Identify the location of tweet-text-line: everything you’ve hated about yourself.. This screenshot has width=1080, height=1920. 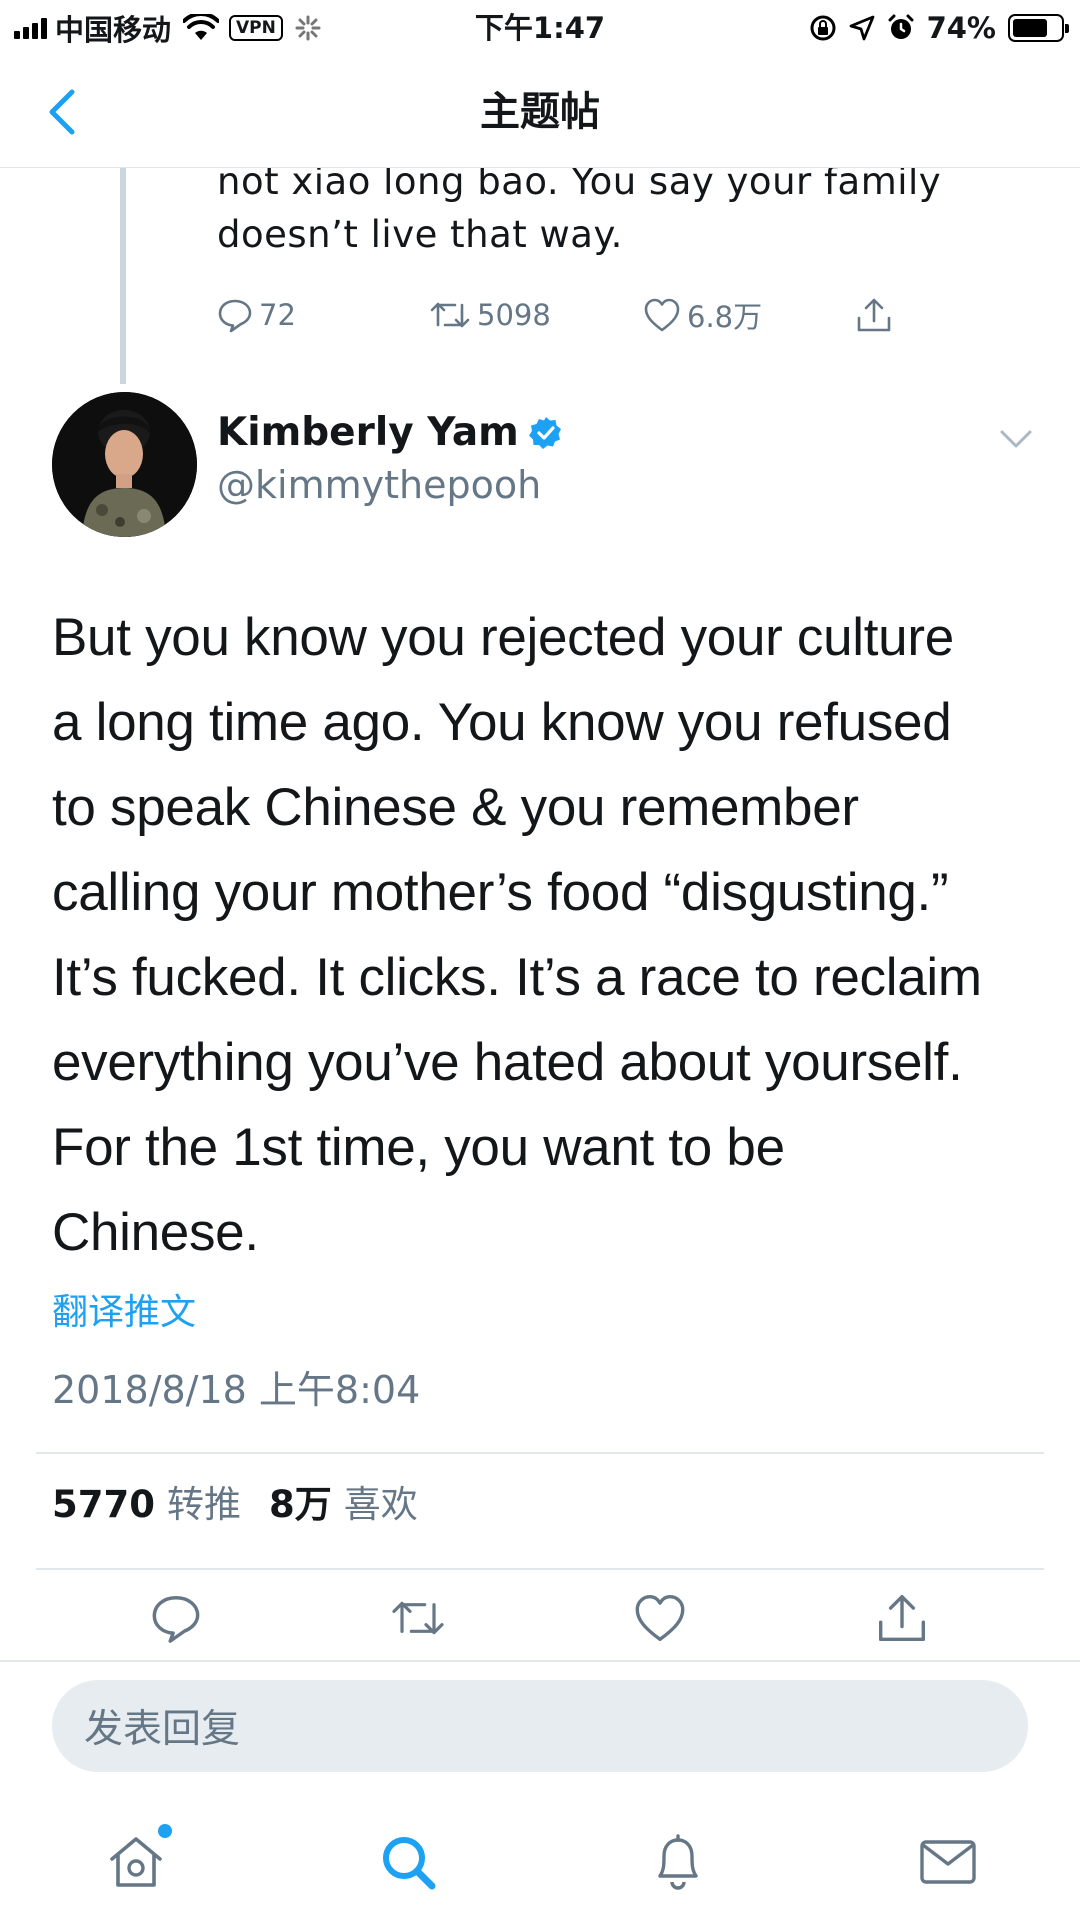
(507, 1062).